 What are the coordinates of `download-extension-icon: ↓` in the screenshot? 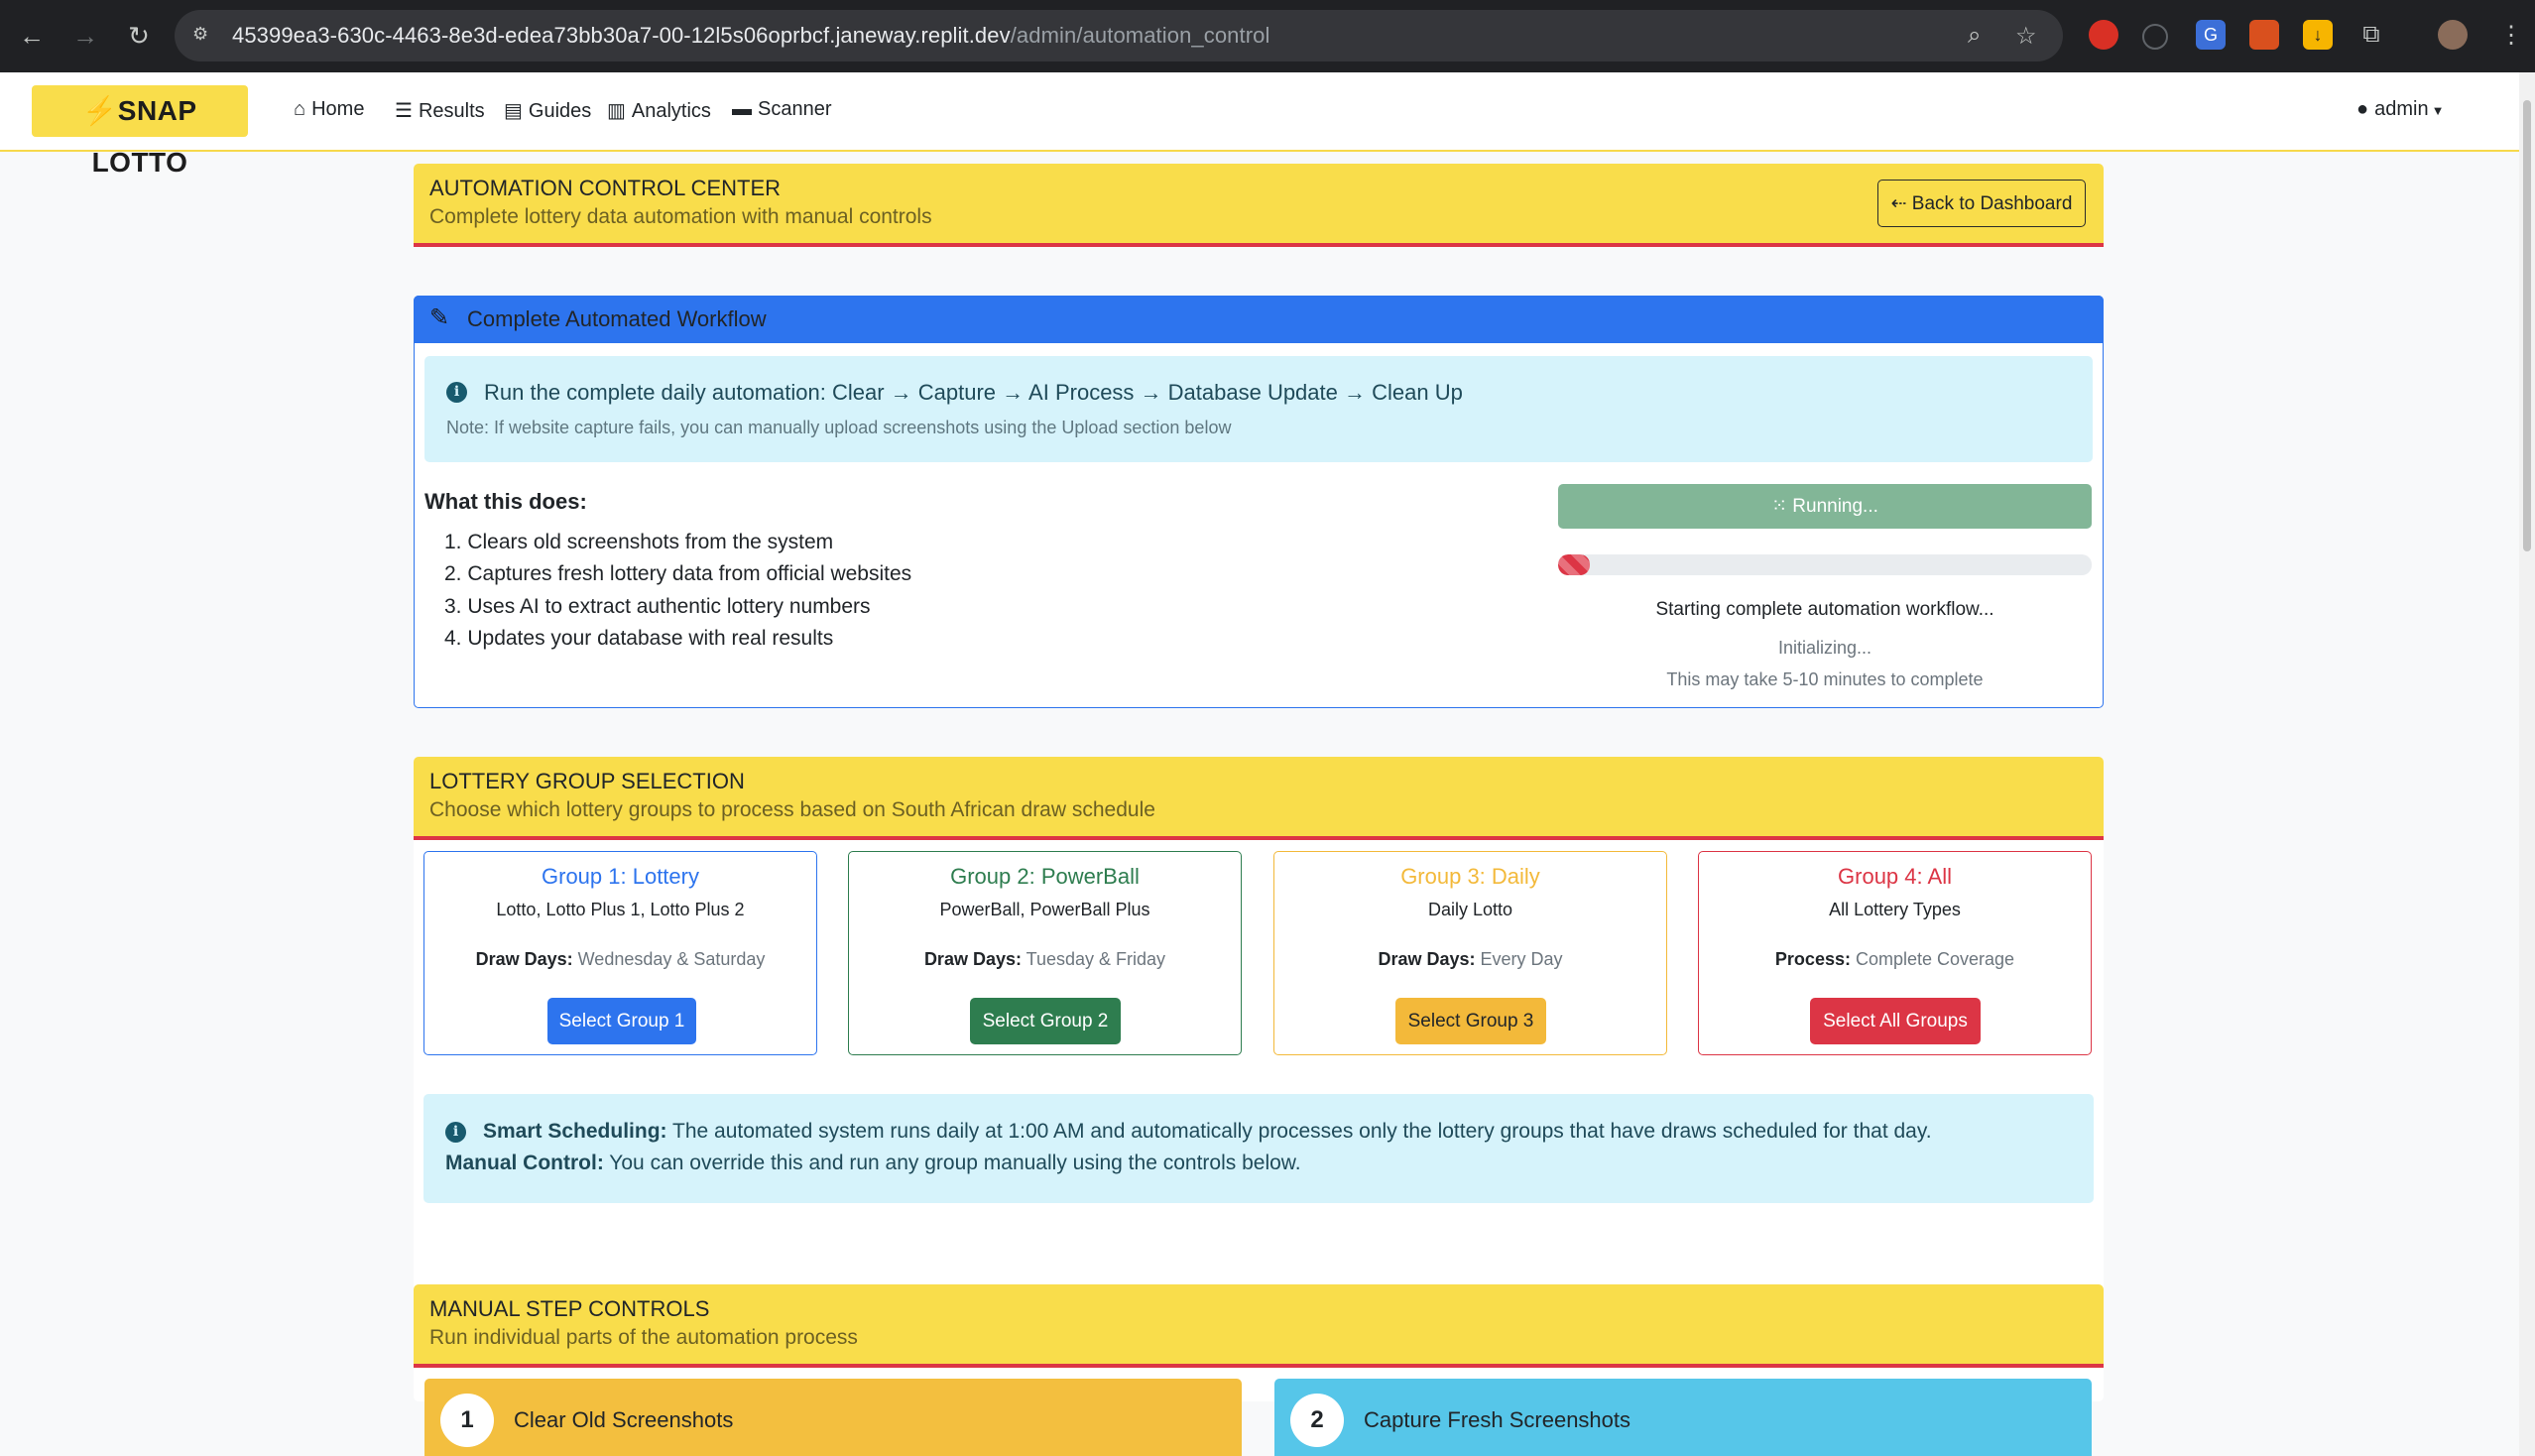 It's located at (2318, 35).